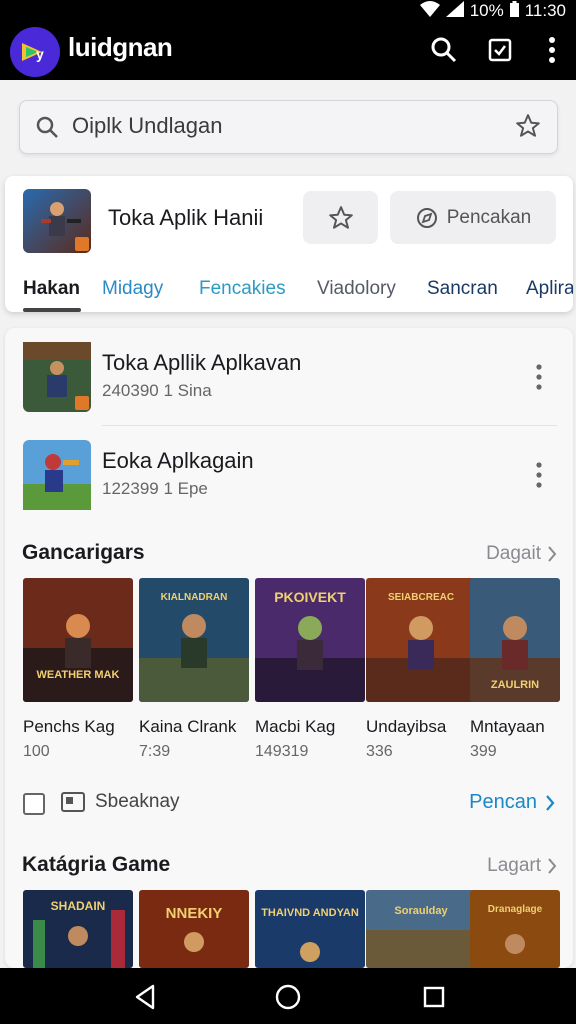  What do you see at coordinates (356, 289) in the screenshot?
I see `tab-viadolory: Viadolory` at bounding box center [356, 289].